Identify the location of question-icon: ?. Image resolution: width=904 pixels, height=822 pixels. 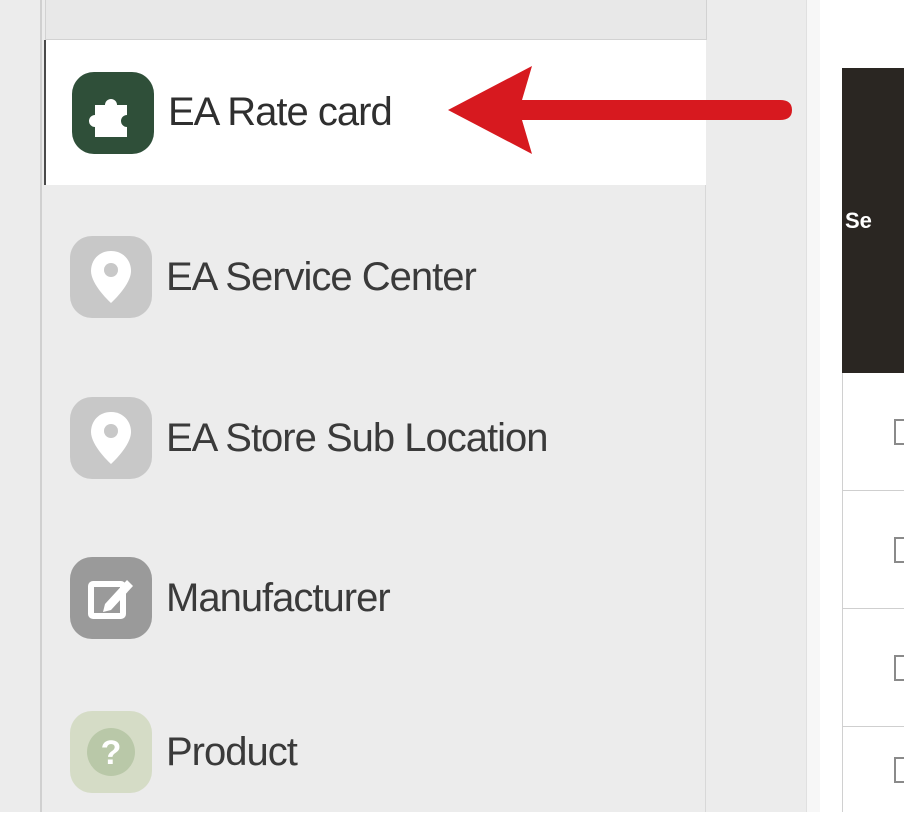
(111, 752).